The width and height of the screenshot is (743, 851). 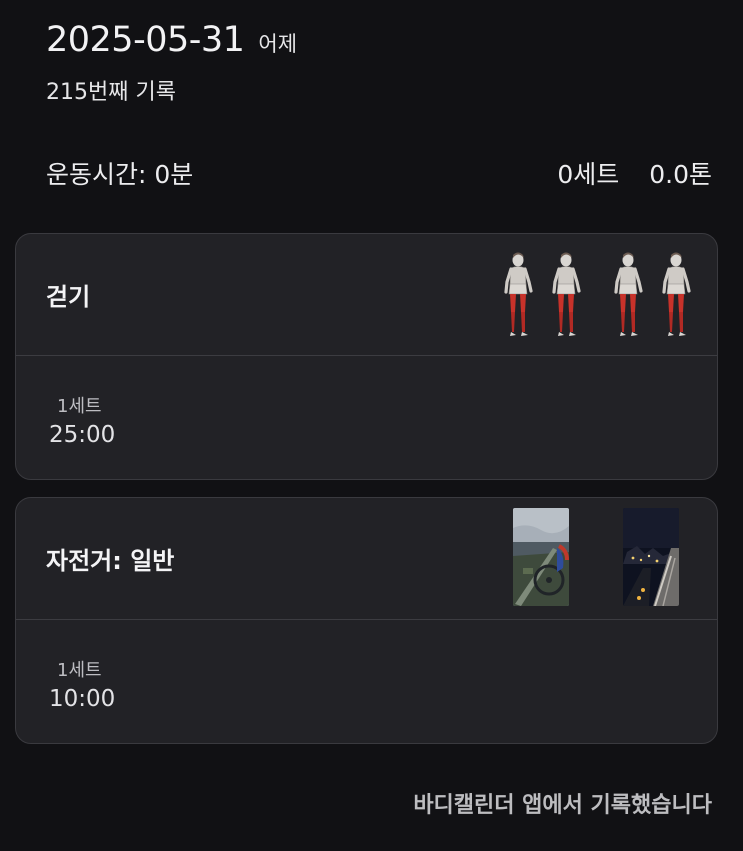 What do you see at coordinates (68, 297) in the screenshot?
I see `exercise-title: 걷기` at bounding box center [68, 297].